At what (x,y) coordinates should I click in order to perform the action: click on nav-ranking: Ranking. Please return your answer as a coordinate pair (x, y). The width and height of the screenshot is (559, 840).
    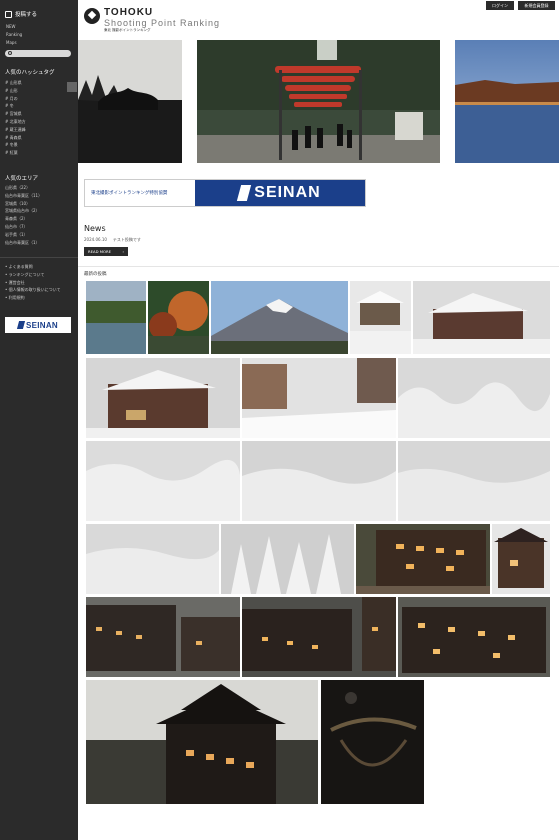
    Looking at the image, I should click on (14, 35).